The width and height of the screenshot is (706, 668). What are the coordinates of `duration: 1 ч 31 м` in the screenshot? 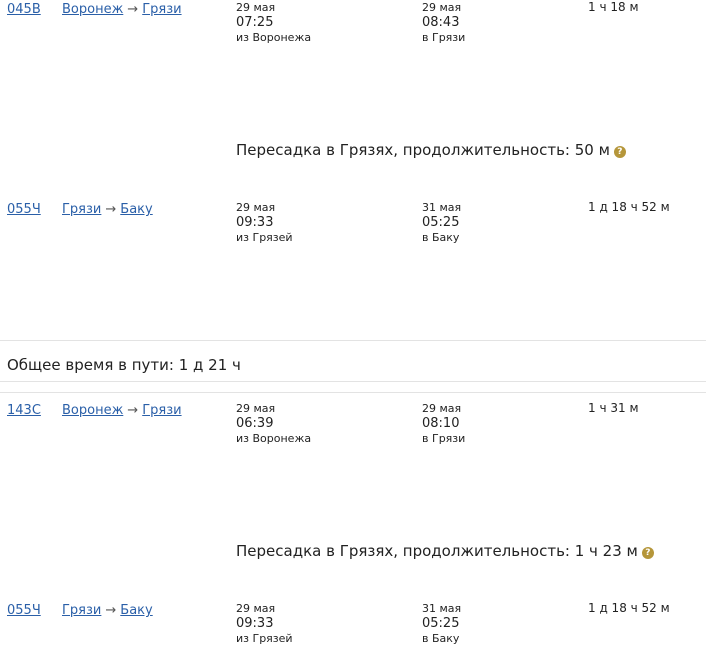 It's located at (613, 408).